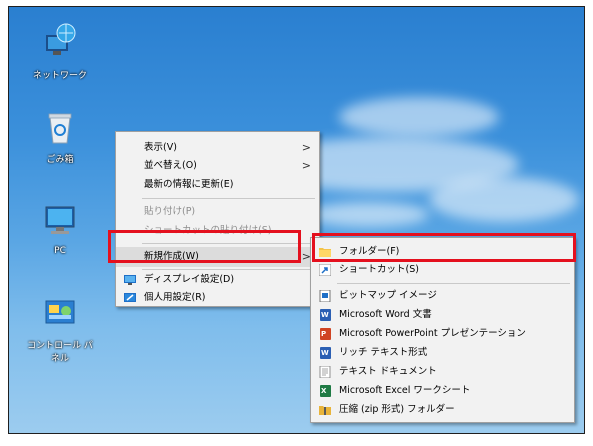 The width and height of the screenshot is (593, 446). I want to click on submenu-item-word: W Microsoft Word 文書, so click(442, 315).